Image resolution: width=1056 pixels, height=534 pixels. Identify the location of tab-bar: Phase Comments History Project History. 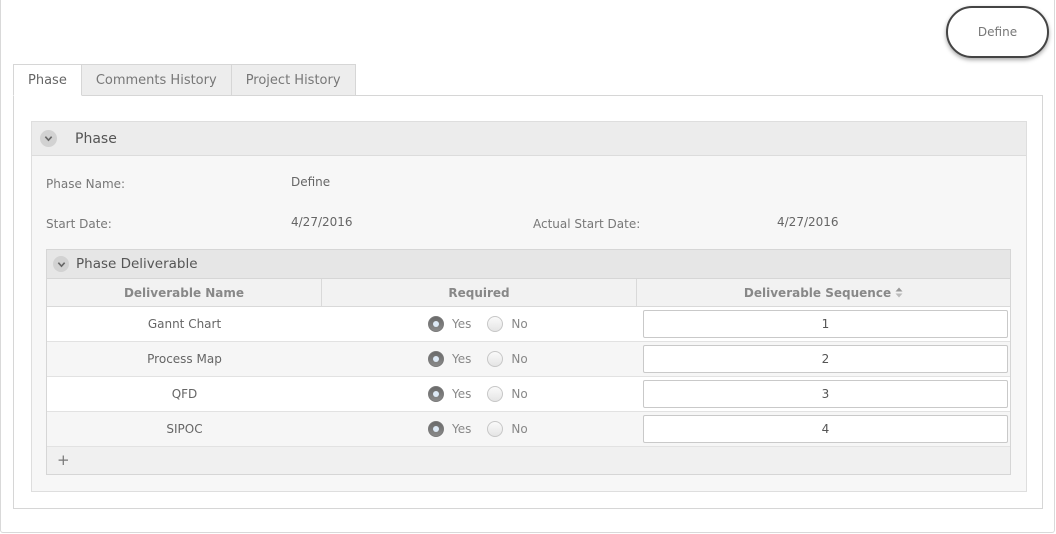
(184, 80).